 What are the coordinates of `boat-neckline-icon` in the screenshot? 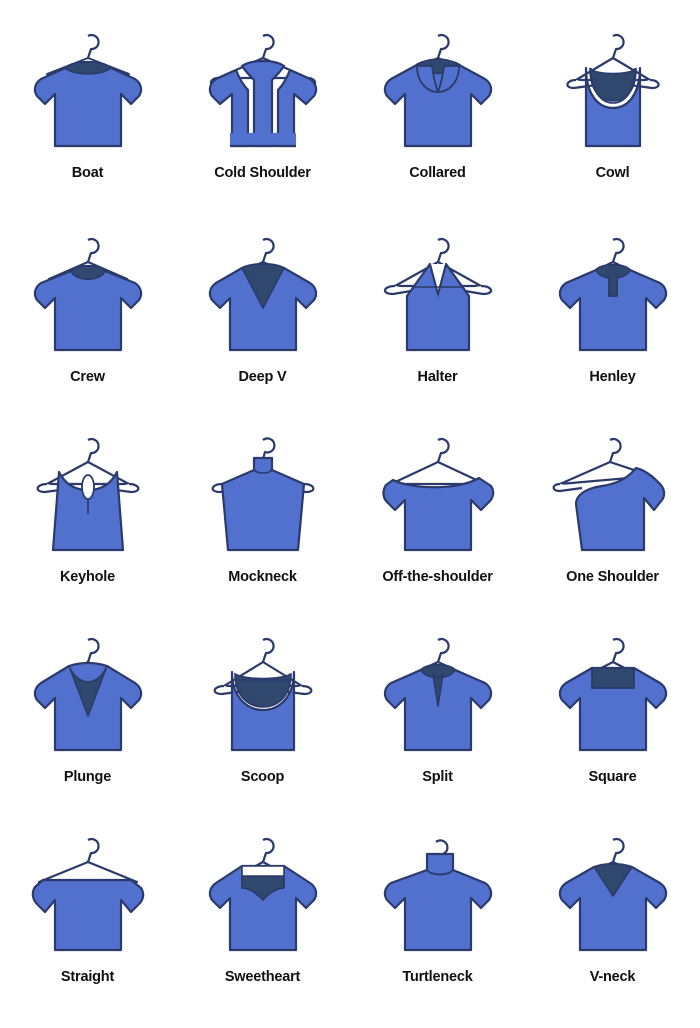 It's located at (87, 90).